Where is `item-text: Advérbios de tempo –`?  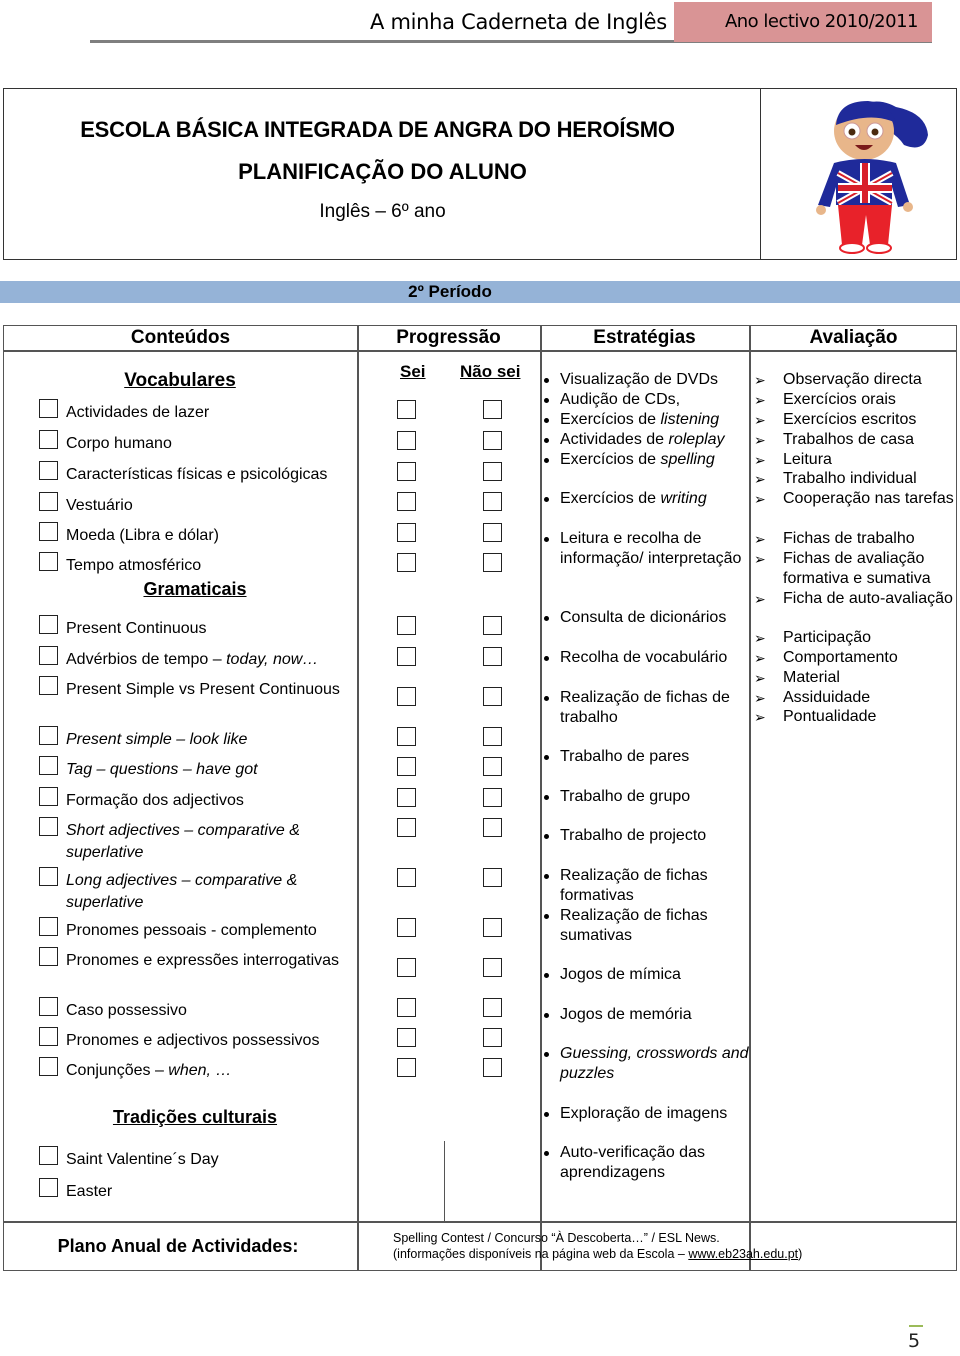
item-text: Advérbios de tempo – is located at coordinates (146, 659).